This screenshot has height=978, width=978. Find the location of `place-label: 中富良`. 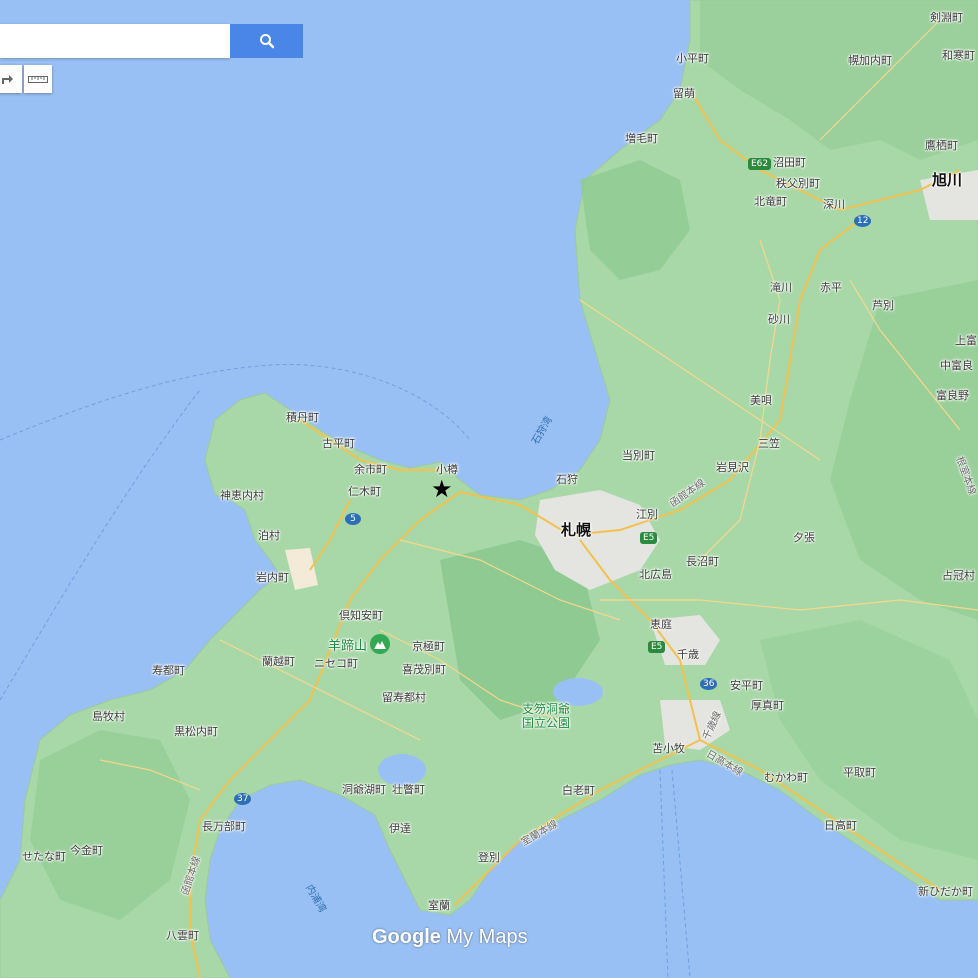

place-label: 中富良 is located at coordinates (956, 365).